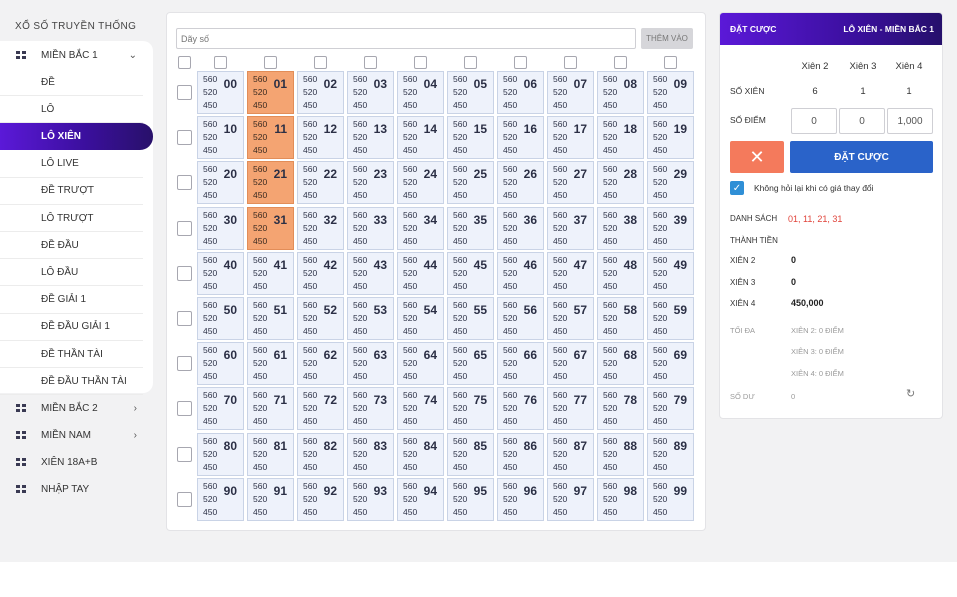  What do you see at coordinates (910, 121) in the screenshot?
I see `so-diem-xien-4-input` at bounding box center [910, 121].